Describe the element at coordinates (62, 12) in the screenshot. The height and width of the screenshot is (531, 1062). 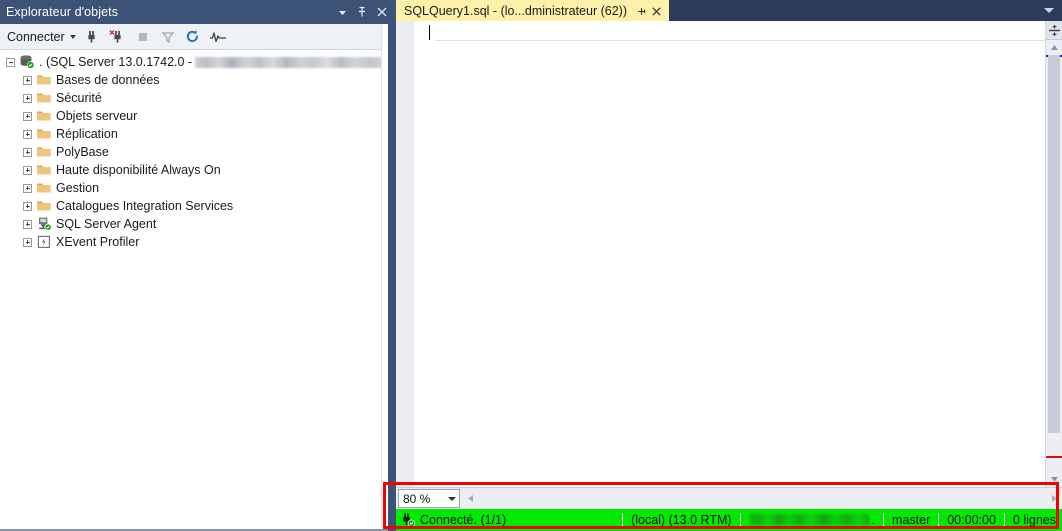
I see `object-explorer-title: Explorateur d'objets` at that location.